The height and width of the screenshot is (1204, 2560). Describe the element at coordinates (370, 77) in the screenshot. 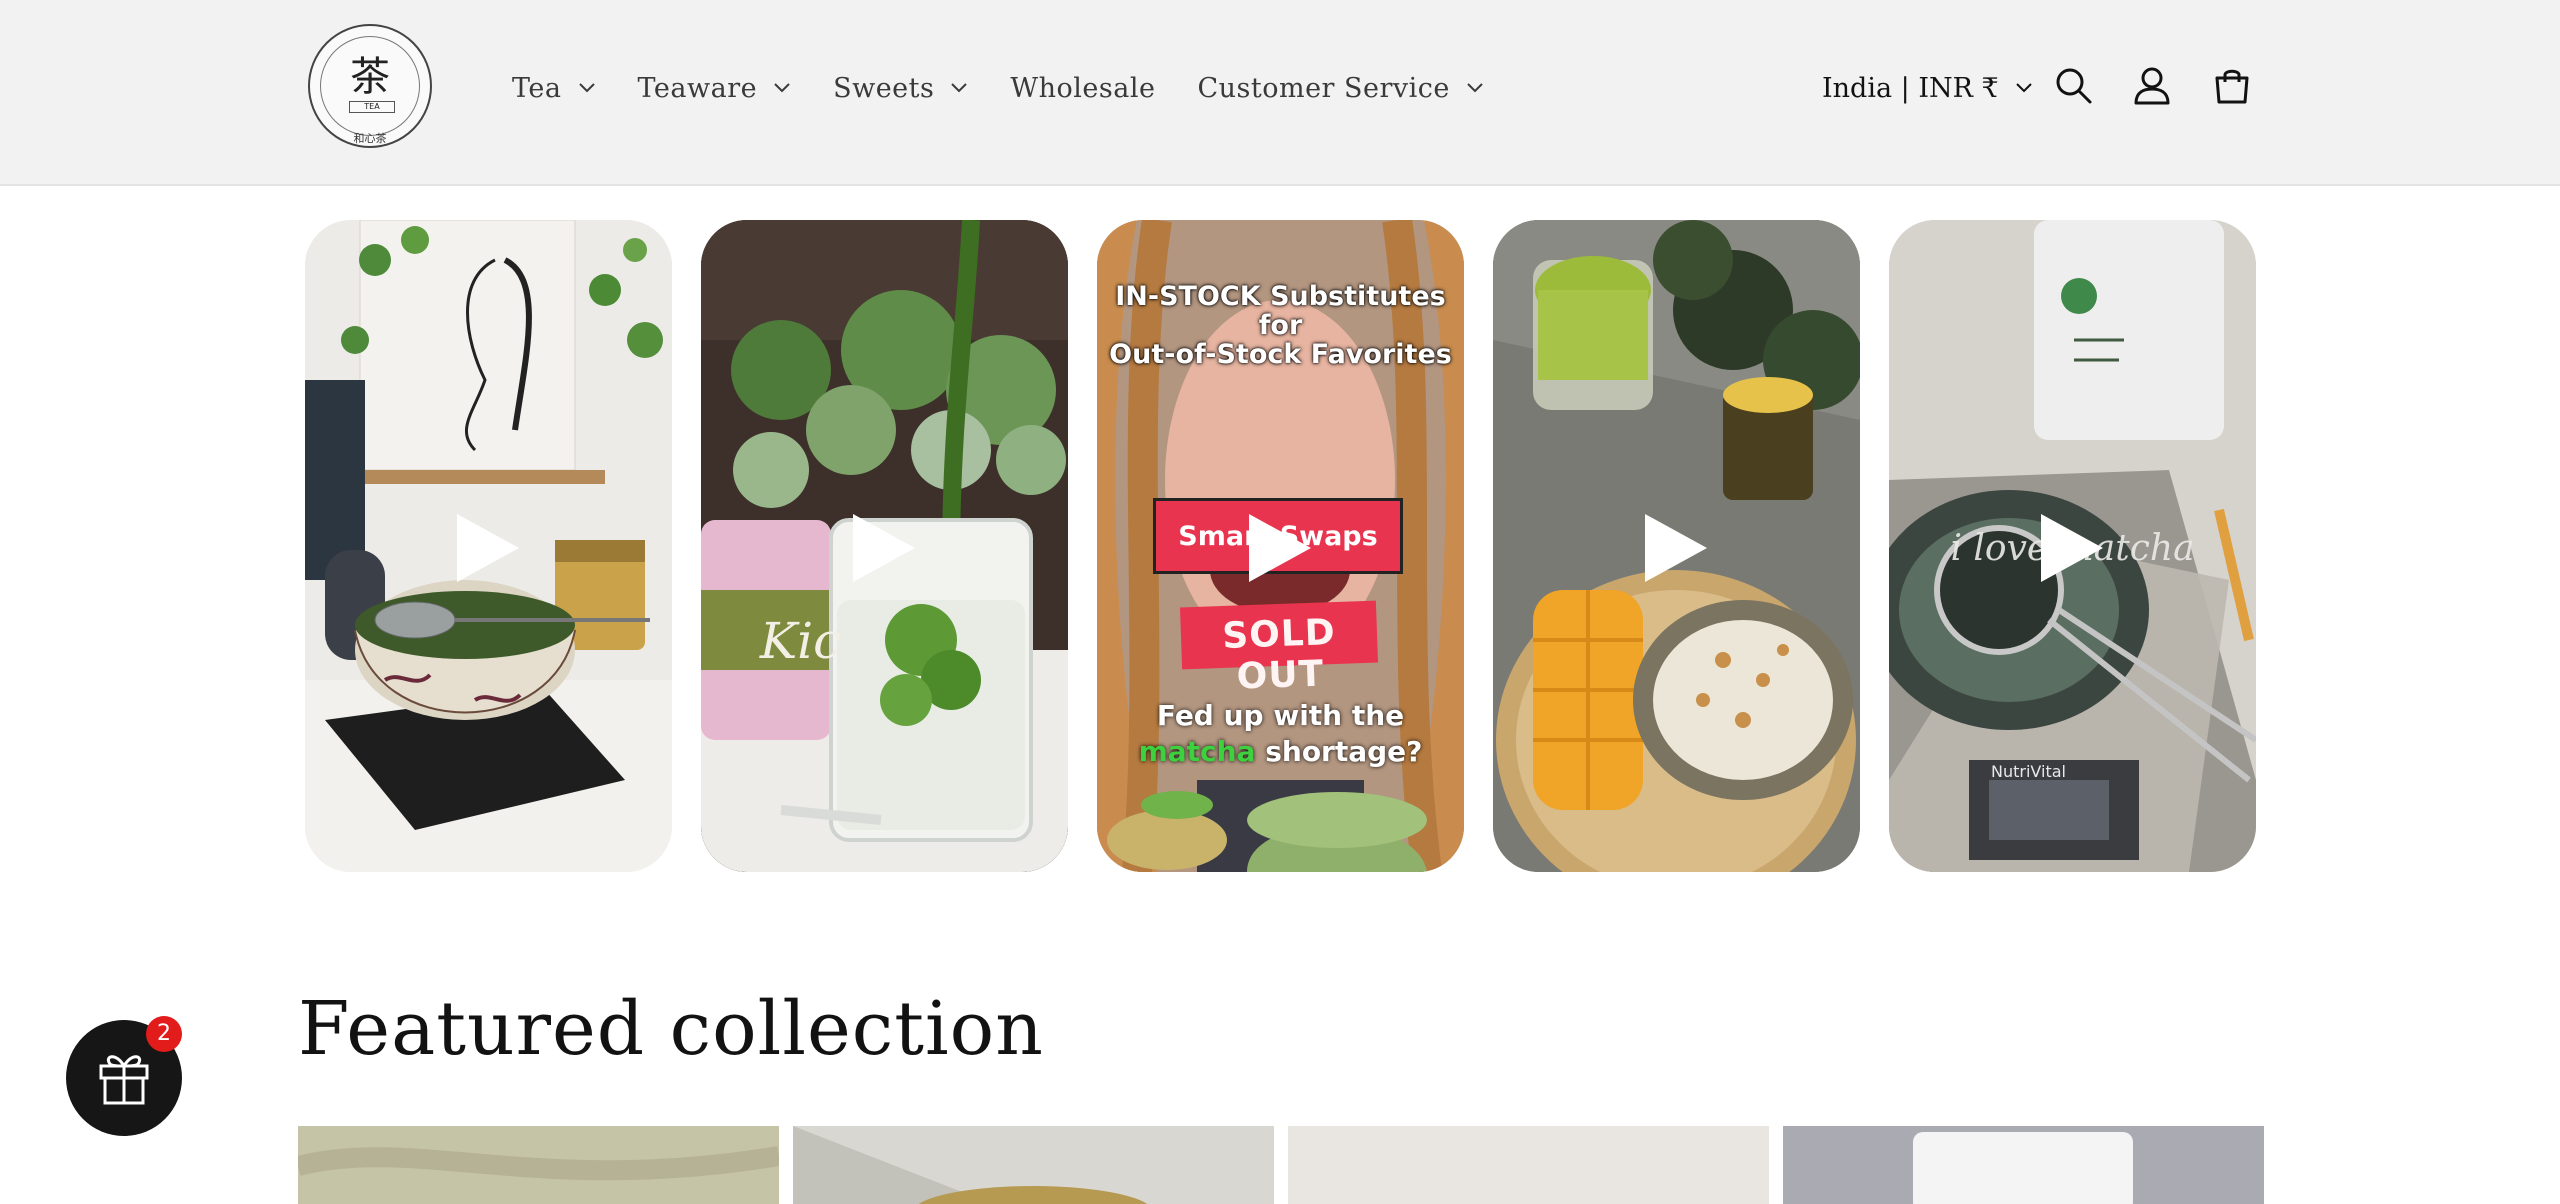

I see `logo-kanji: 茶` at that location.